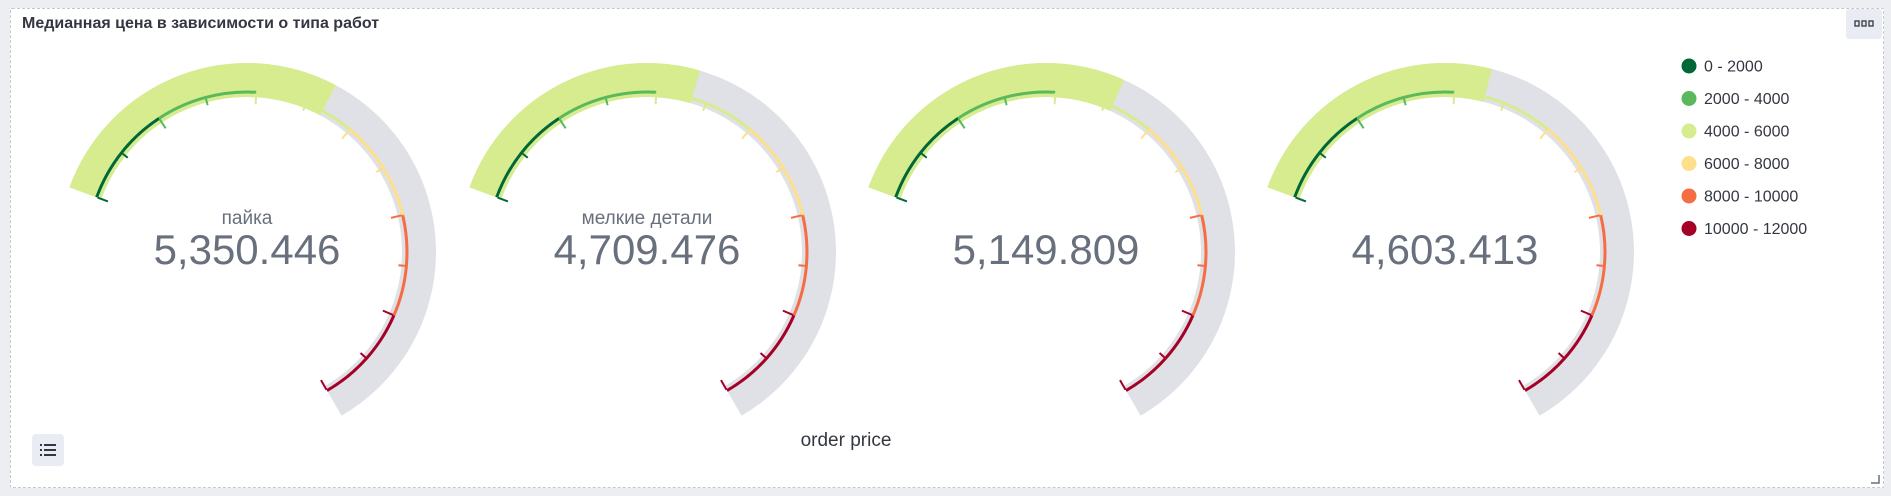  I want to click on gauge-value-label: 4,603.413, so click(1445, 249).